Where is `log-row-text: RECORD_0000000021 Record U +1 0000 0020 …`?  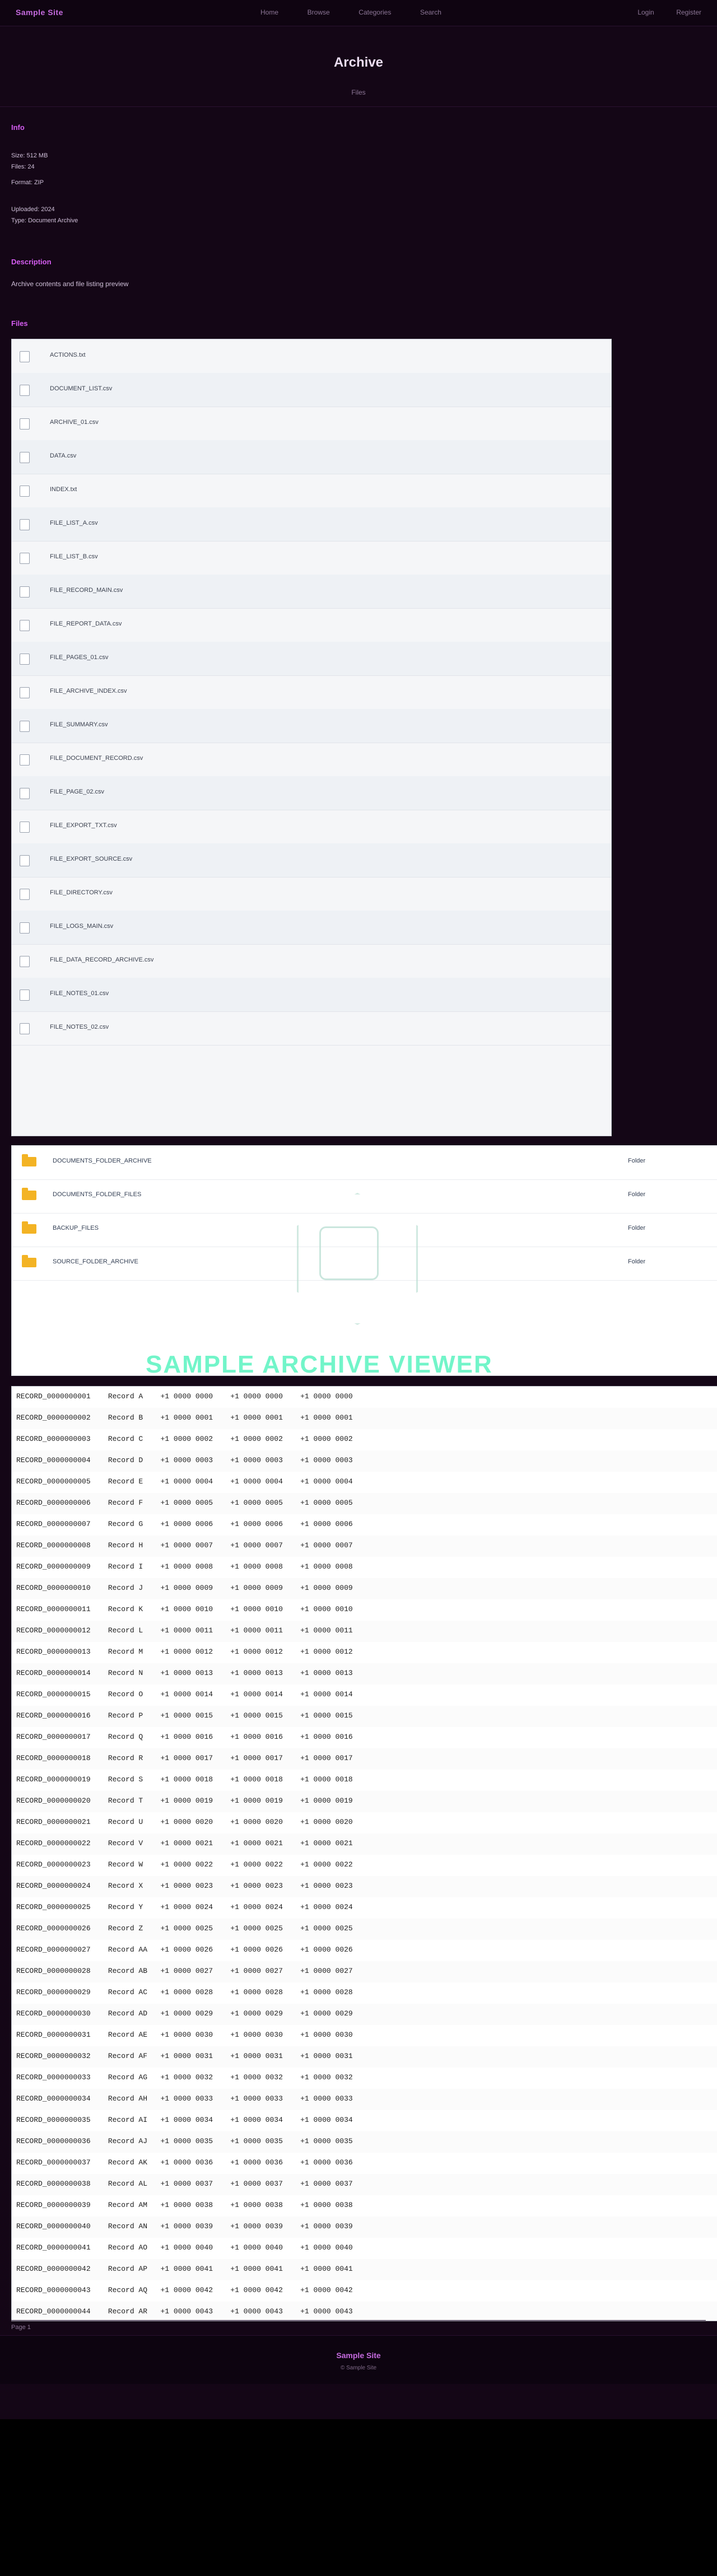
log-row-text: RECORD_0000000021 Record U +1 0000 0020 … is located at coordinates (185, 1822).